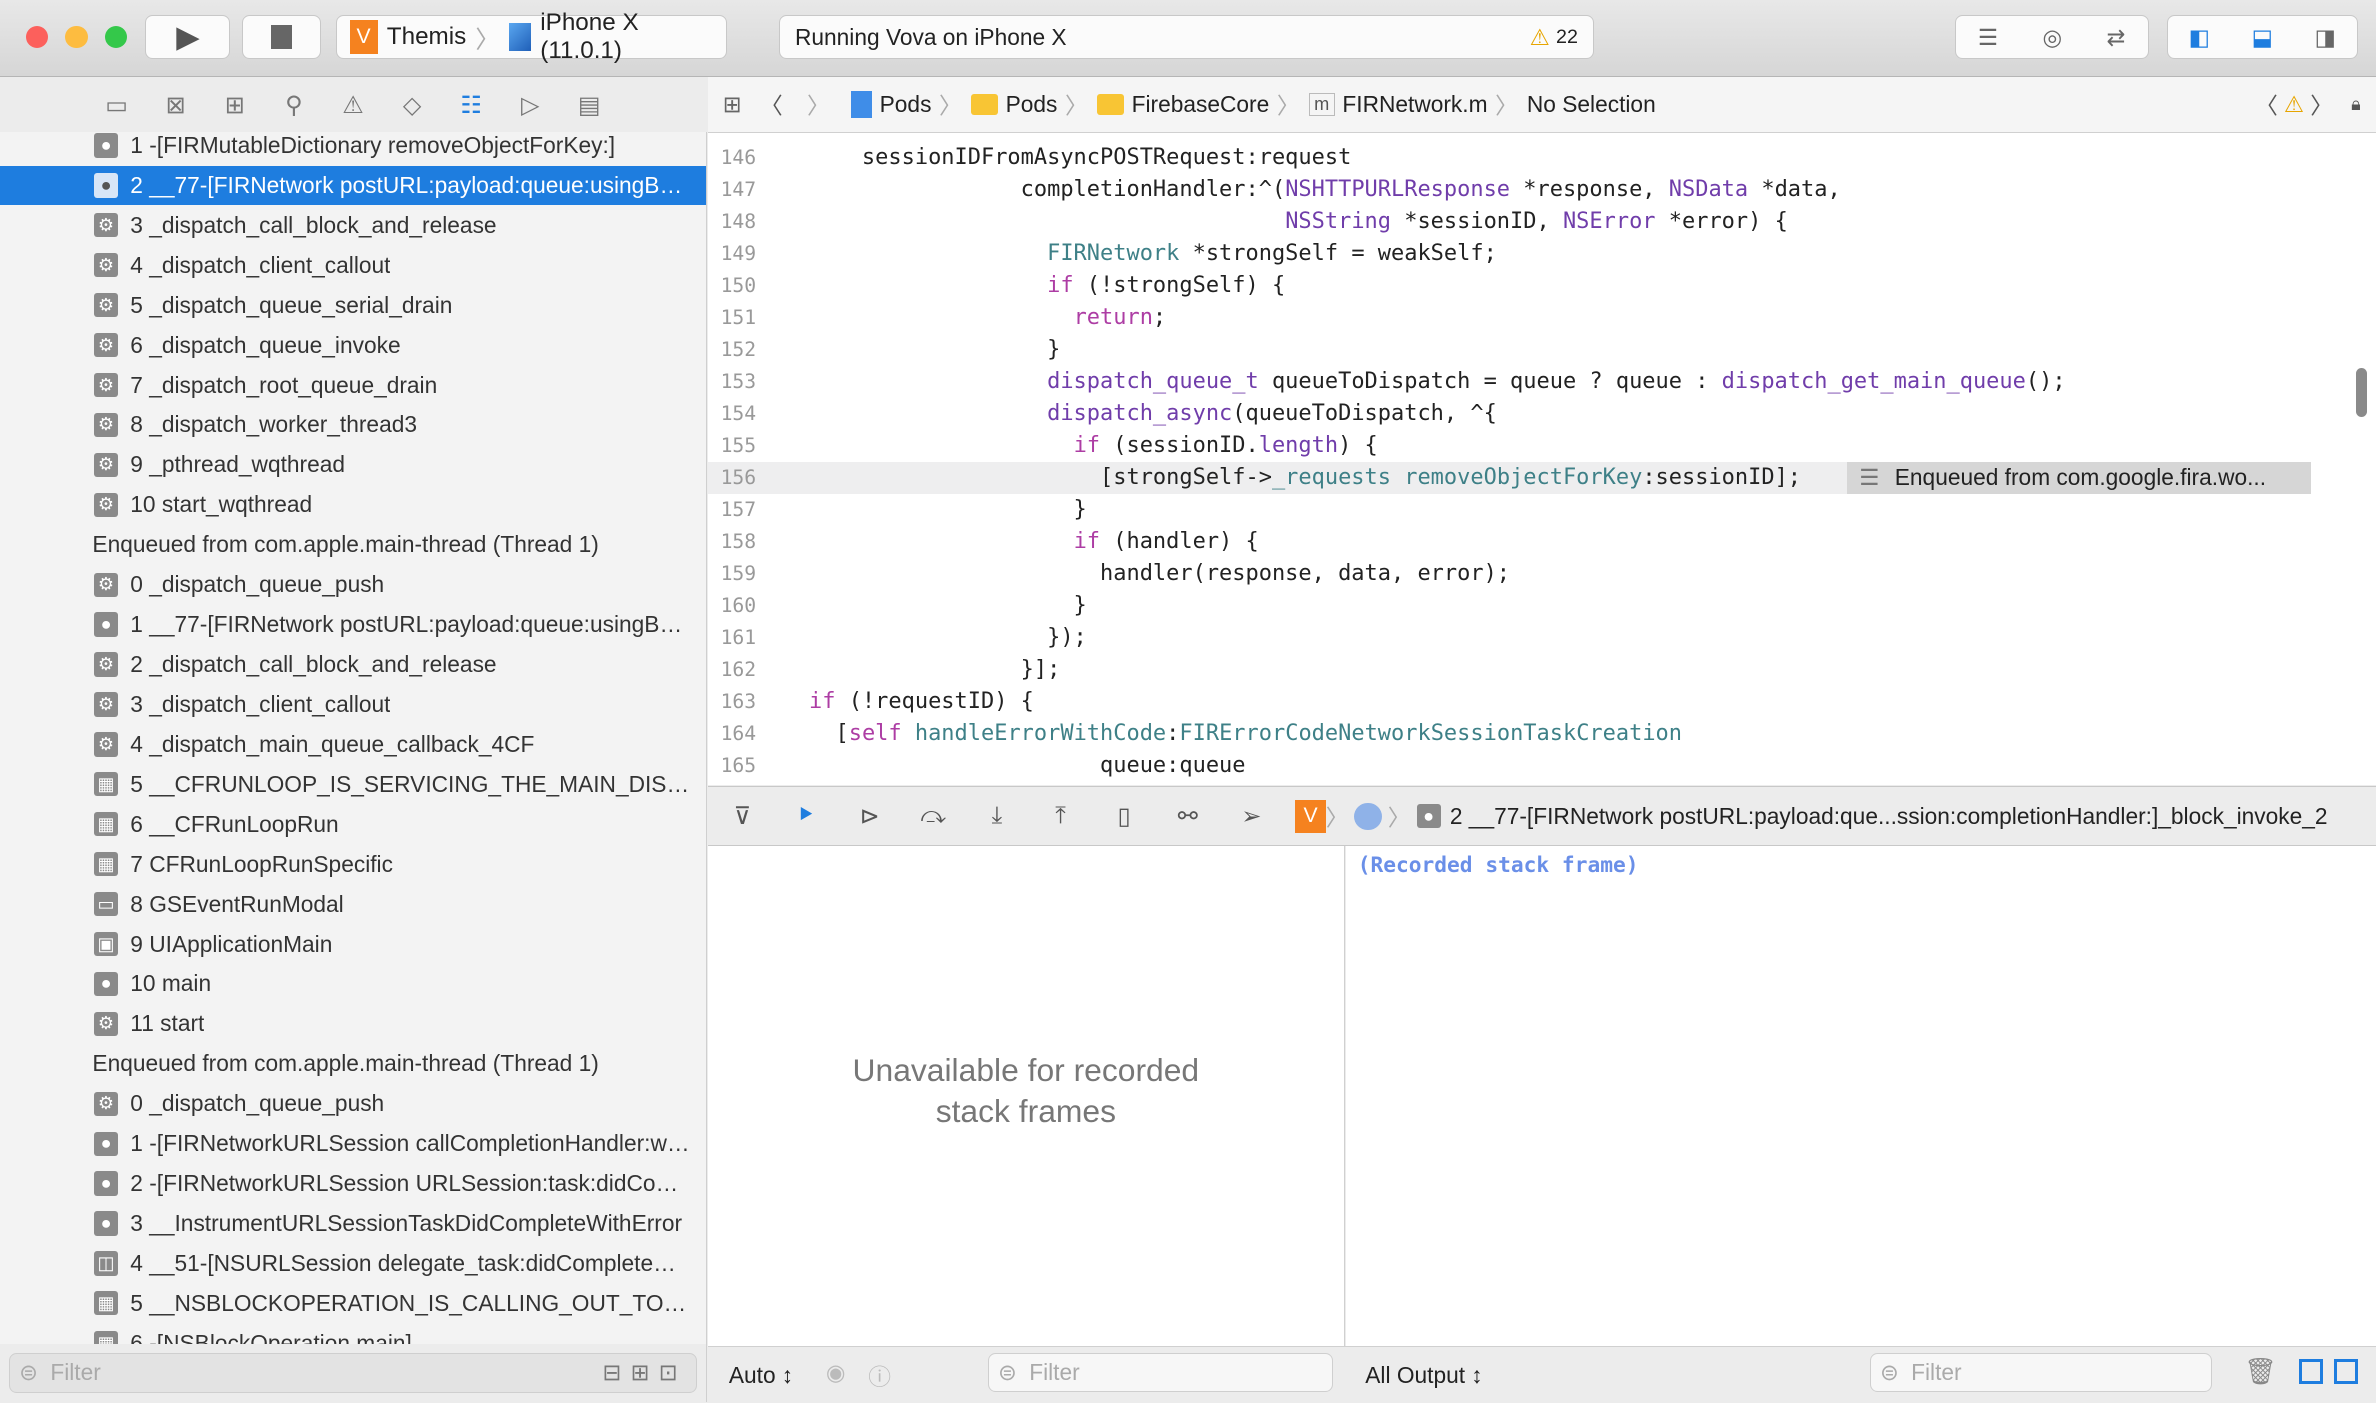 The width and height of the screenshot is (2376, 1403). I want to click on breadcrumb-symbol: No Selection, so click(1591, 104).